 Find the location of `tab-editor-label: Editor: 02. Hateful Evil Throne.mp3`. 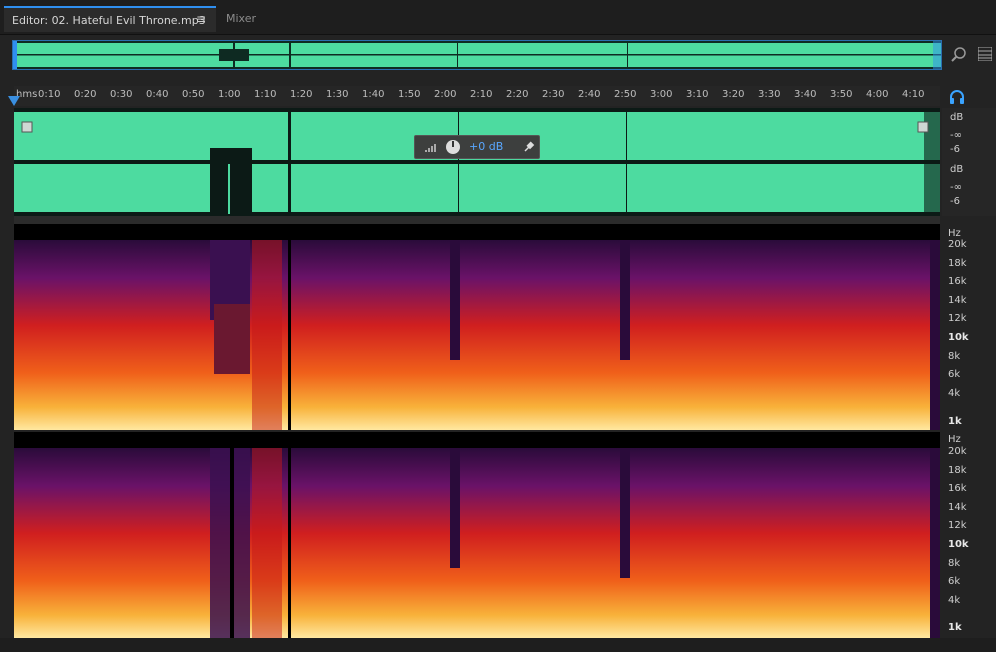

tab-editor-label: Editor: 02. Hateful Evil Throne.mp3 is located at coordinates (109, 20).